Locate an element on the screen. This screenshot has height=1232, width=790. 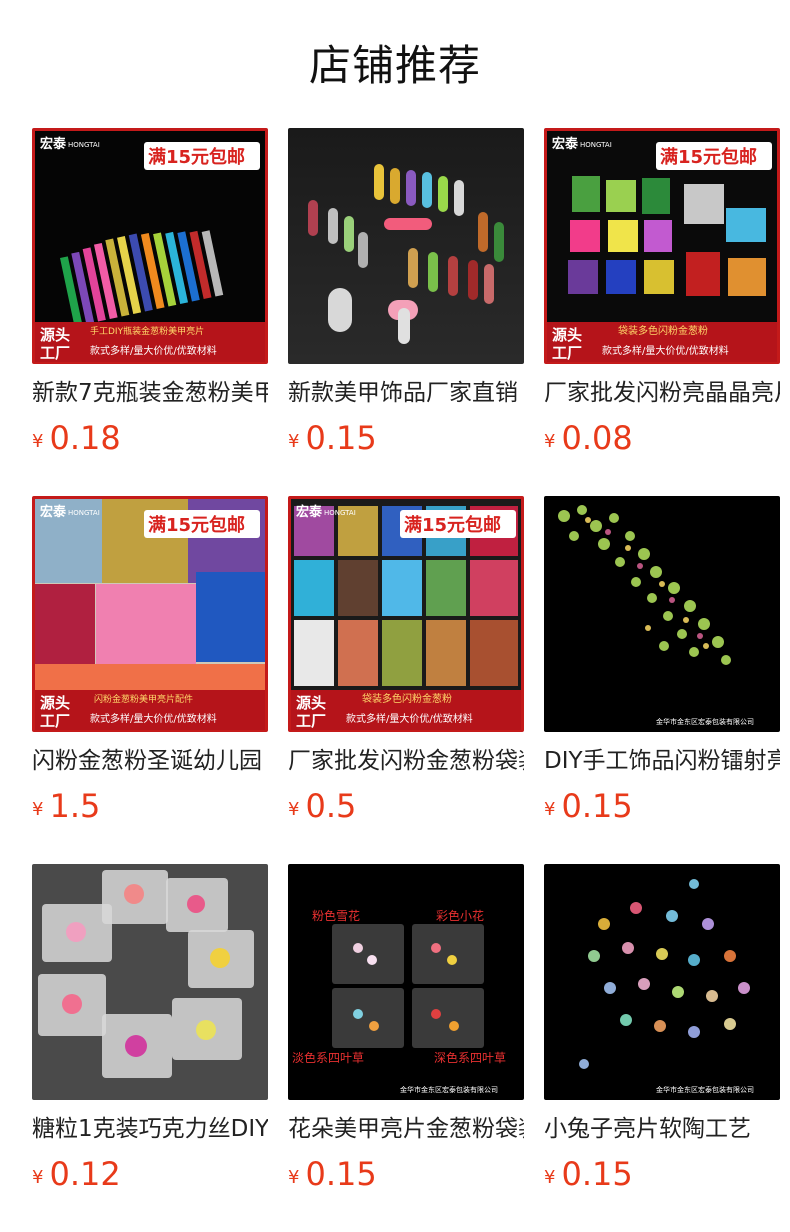
bunny-sequins-image: 金华市金东区宏泰包装有限公司 is located at coordinates (662, 982).